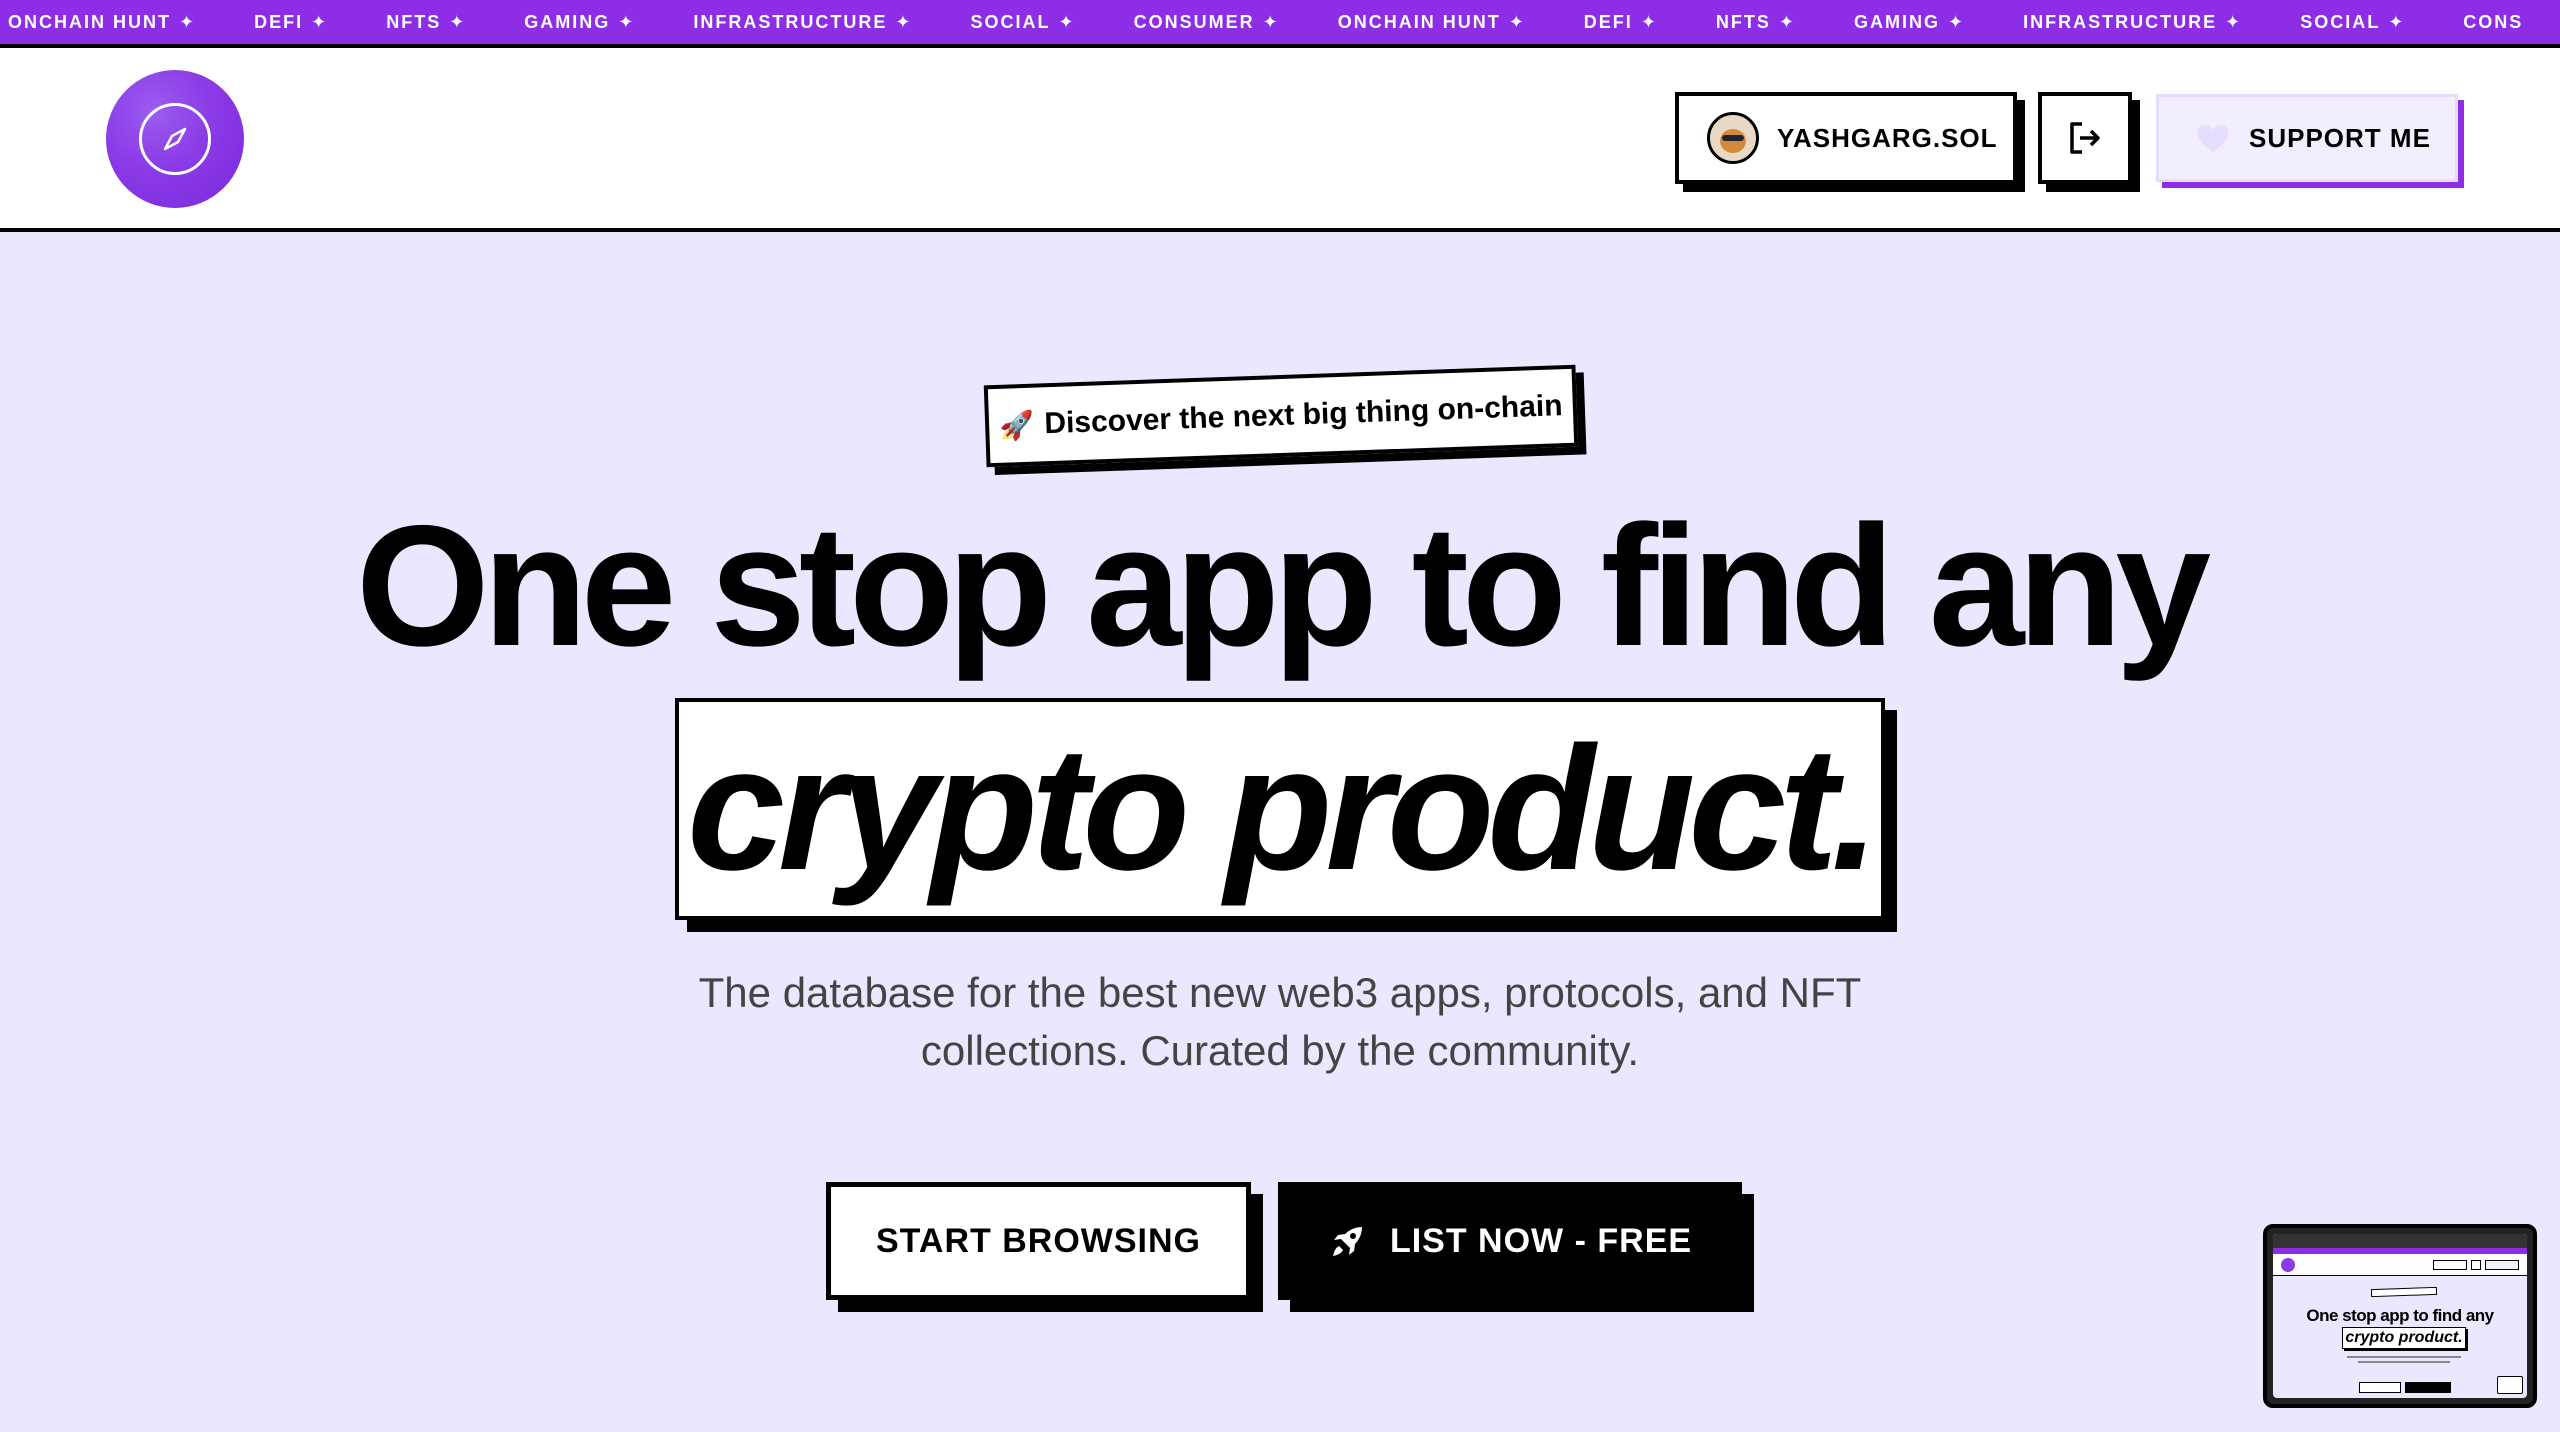 Image resolution: width=2560 pixels, height=1432 pixels. What do you see at coordinates (1887, 137) in the screenshot?
I see `user-wallet-label: YASHGARG.SOL` at bounding box center [1887, 137].